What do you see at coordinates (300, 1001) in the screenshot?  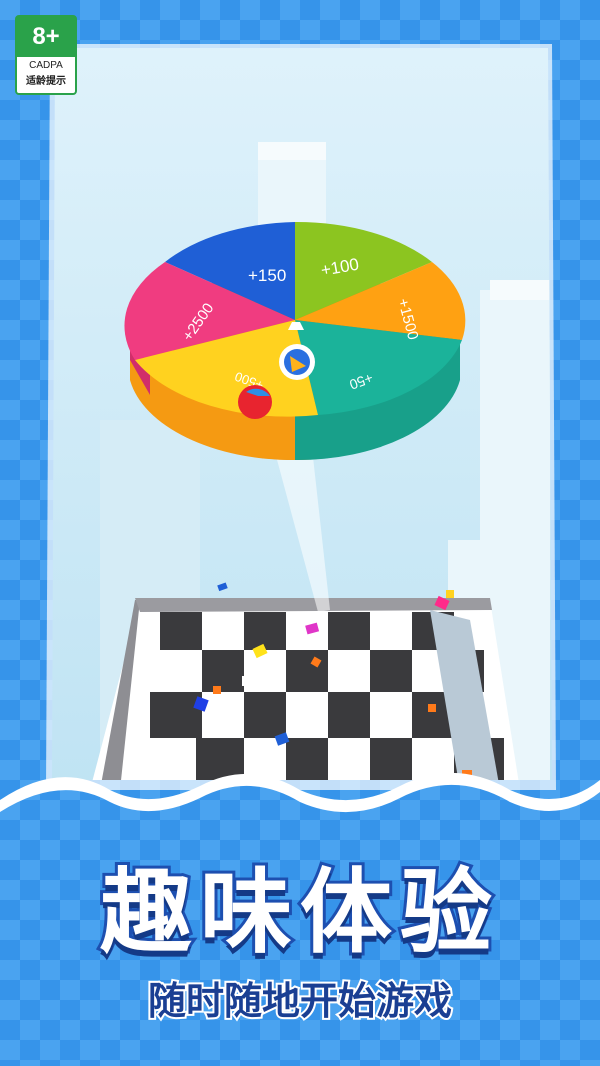 I see `promo-subtitle: 随时随地开始游戏` at bounding box center [300, 1001].